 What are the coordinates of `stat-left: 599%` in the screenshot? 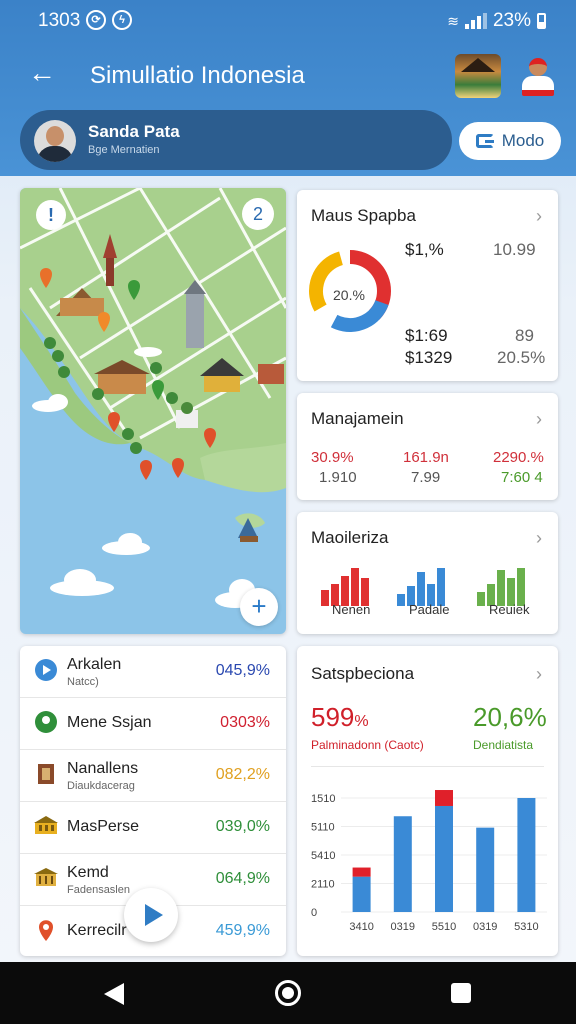 It's located at (340, 717).